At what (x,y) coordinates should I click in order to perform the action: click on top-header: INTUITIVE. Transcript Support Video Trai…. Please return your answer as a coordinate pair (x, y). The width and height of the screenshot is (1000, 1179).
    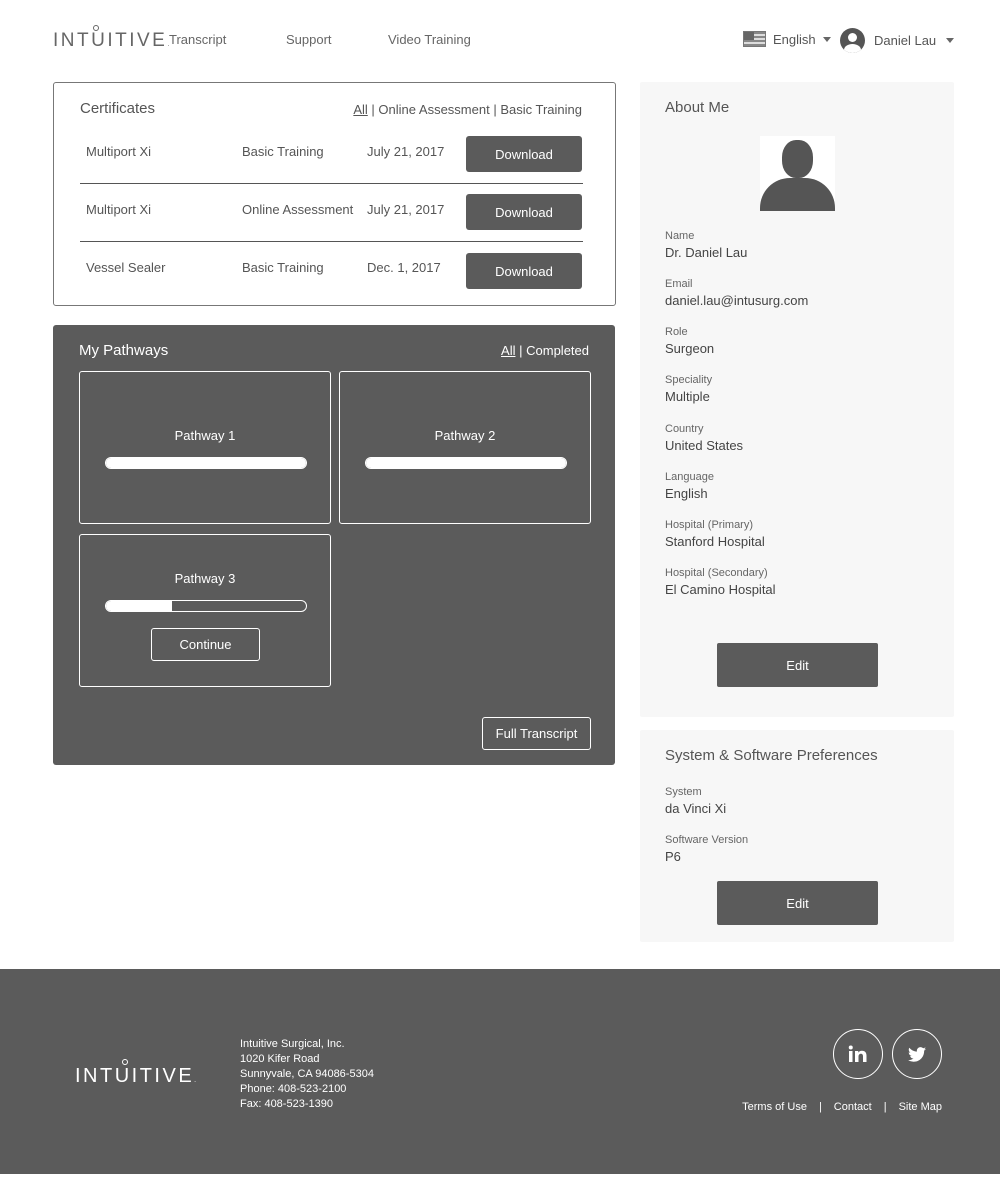
    Looking at the image, I should click on (500, 40).